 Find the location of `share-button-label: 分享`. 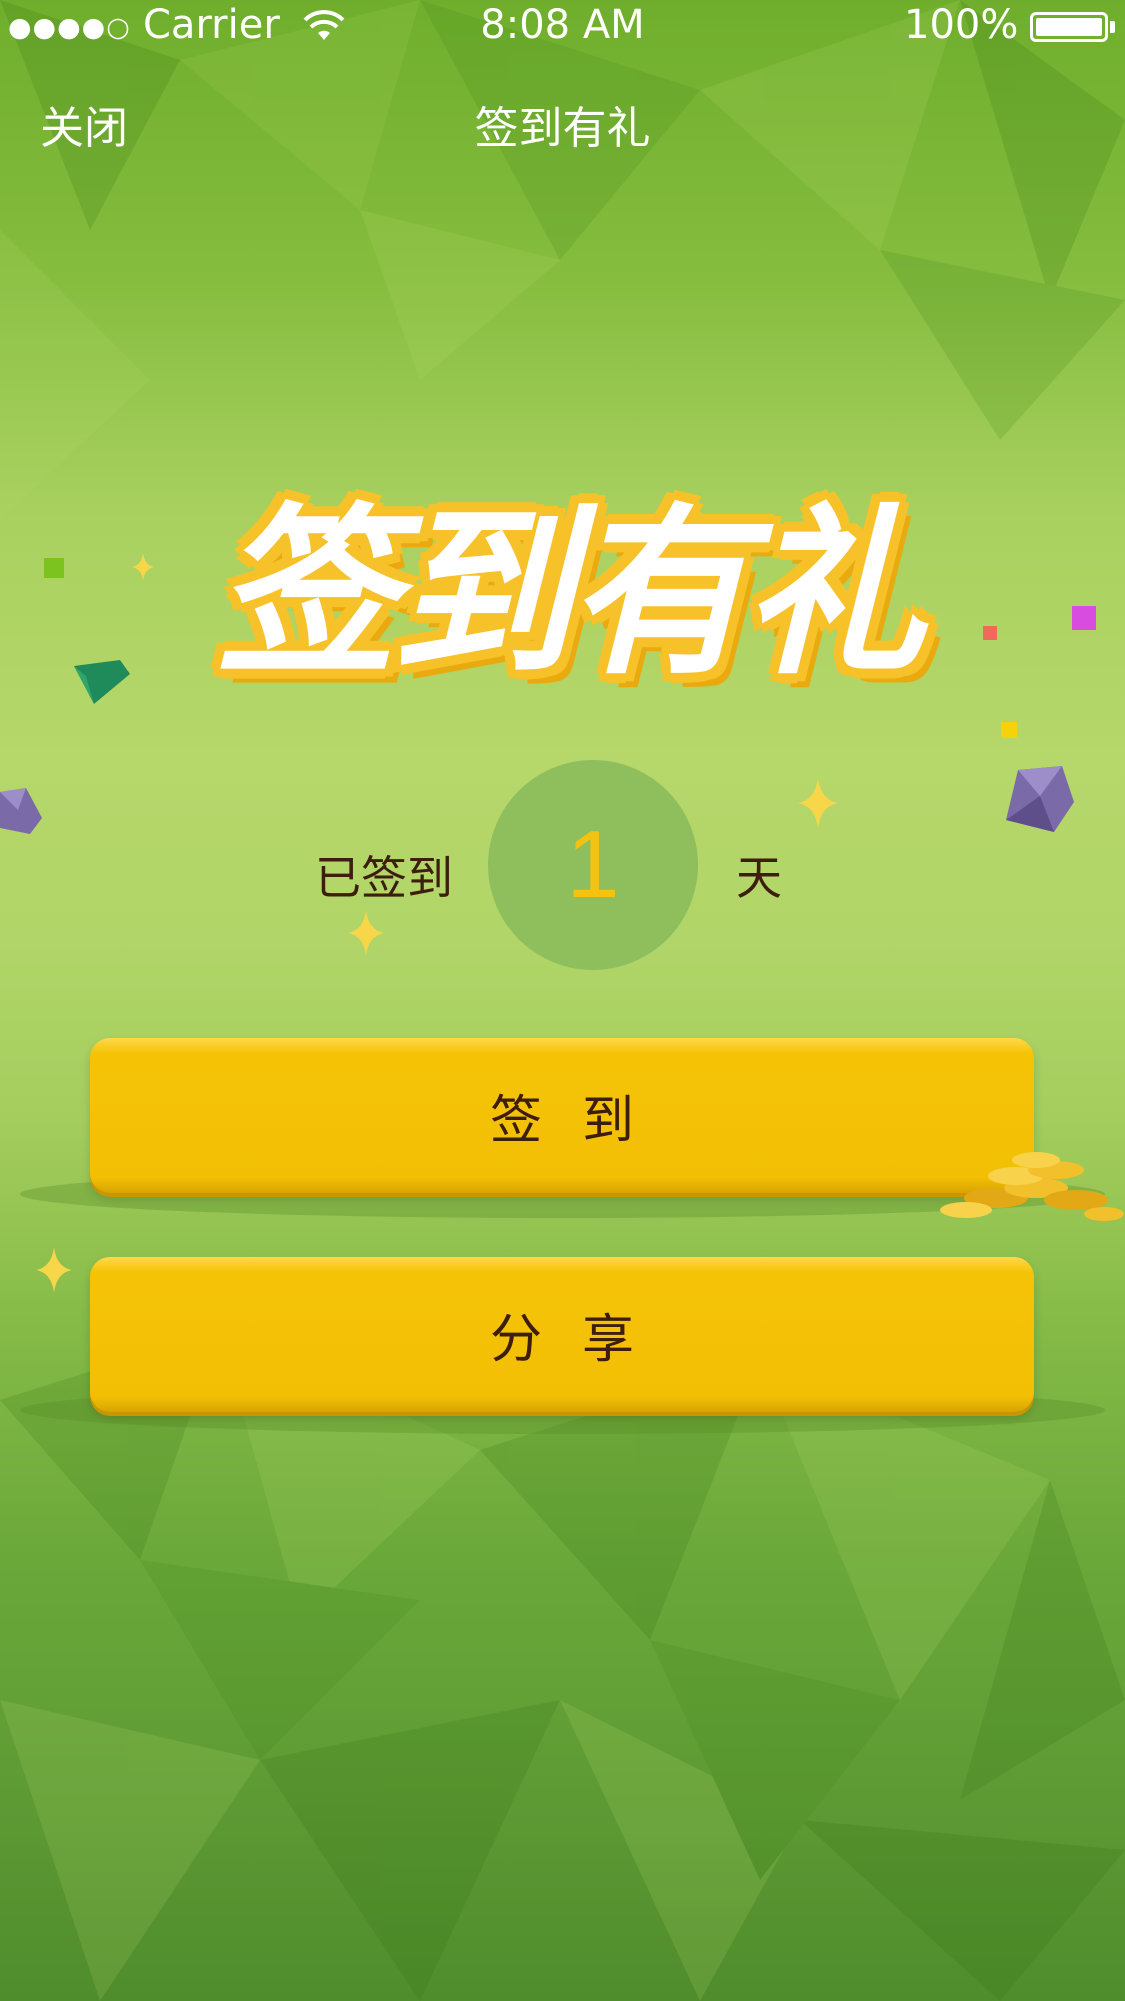

share-button-label: 分享 is located at coordinates (581, 1340).